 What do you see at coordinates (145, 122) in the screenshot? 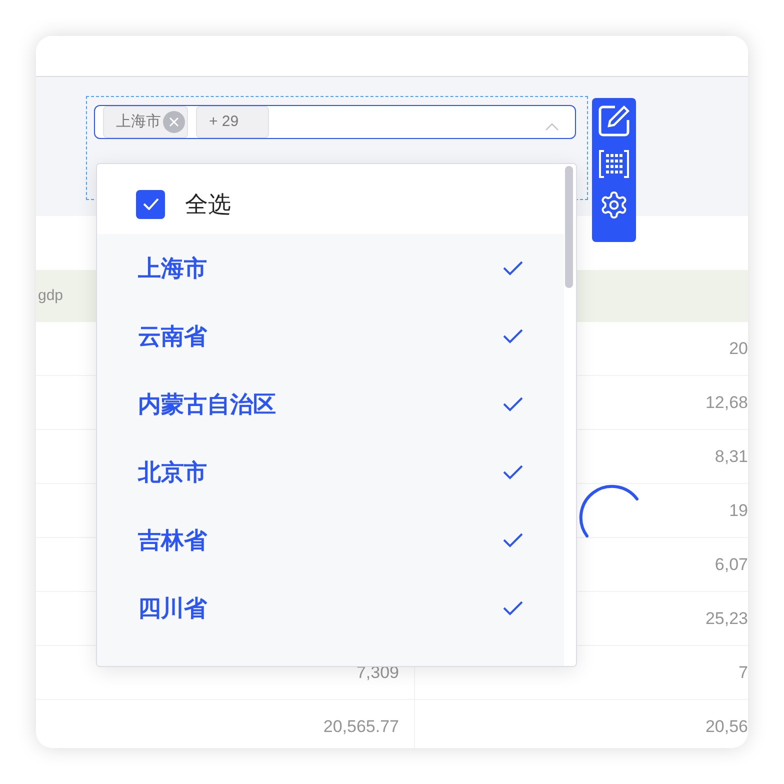
I see `selected-tag: 上海市` at bounding box center [145, 122].